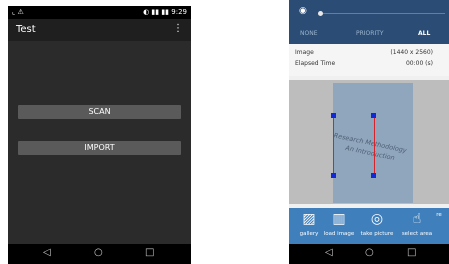 This screenshot has height=264, width=449. I want to click on status-time: 9:29, so click(179, 12).